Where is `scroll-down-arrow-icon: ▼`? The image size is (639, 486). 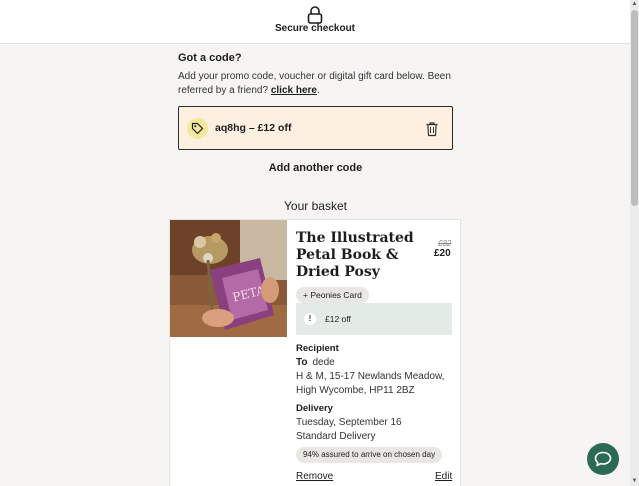
scroll-down-arrow-icon: ▼ is located at coordinates (634, 481).